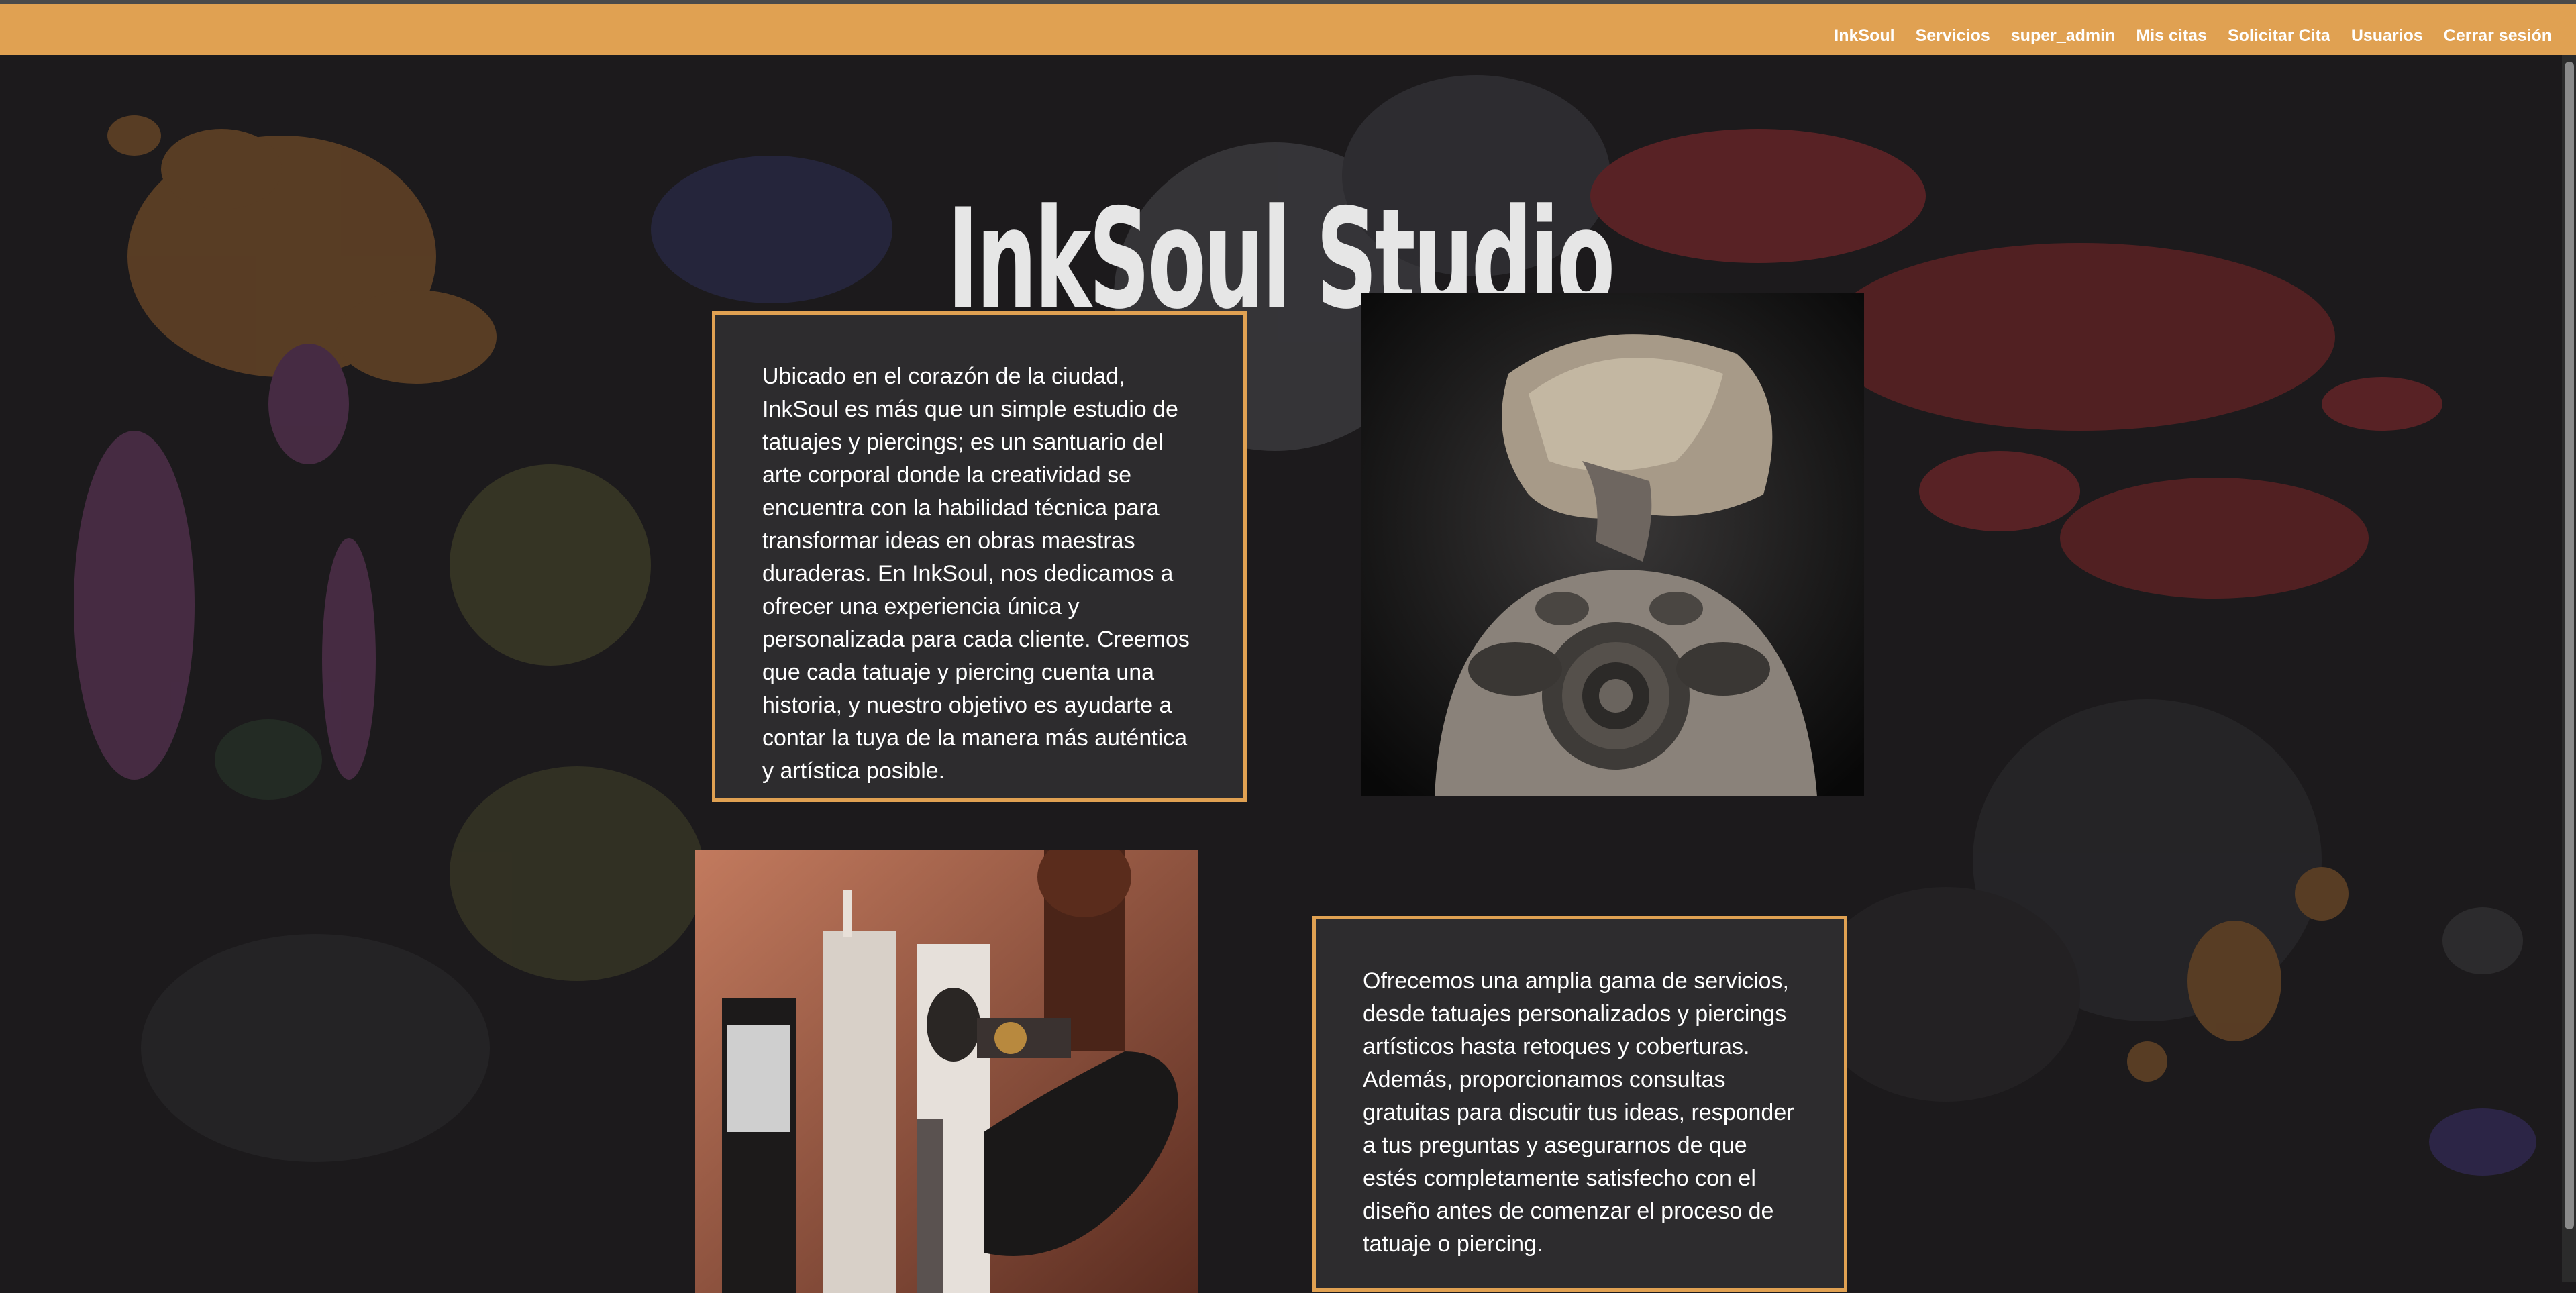 The image size is (2576, 1293). I want to click on tattoo-machine-image, so click(946, 1071).